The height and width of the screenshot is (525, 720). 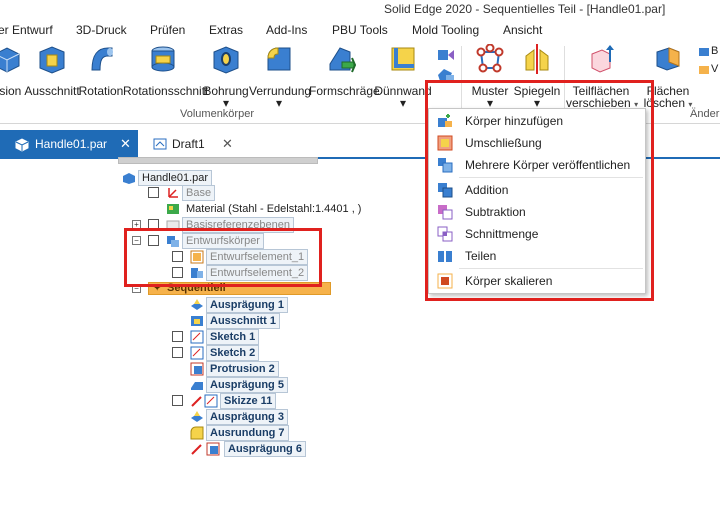 What do you see at coordinates (286, 30) in the screenshot?
I see `tab-add-ins: Add-Ins` at bounding box center [286, 30].